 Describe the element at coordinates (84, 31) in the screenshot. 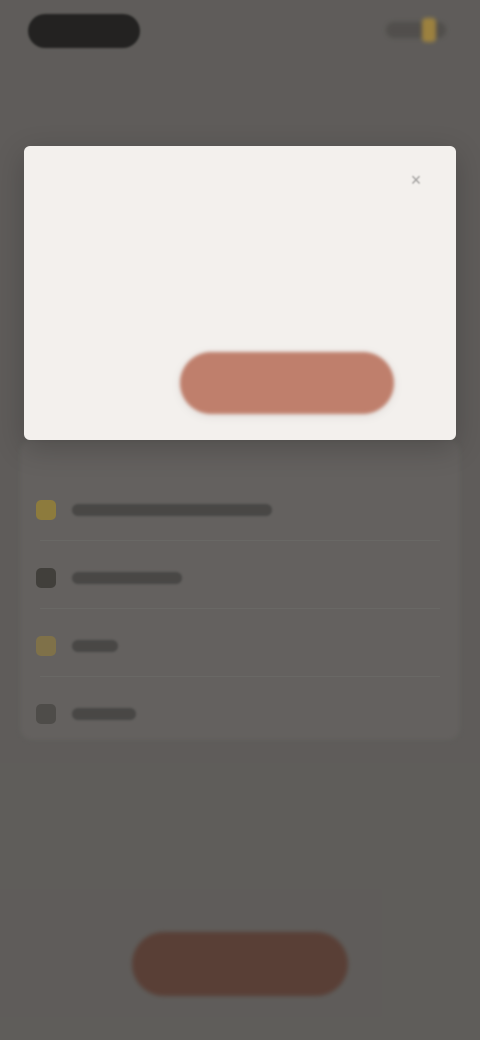

I see `status-pill` at that location.